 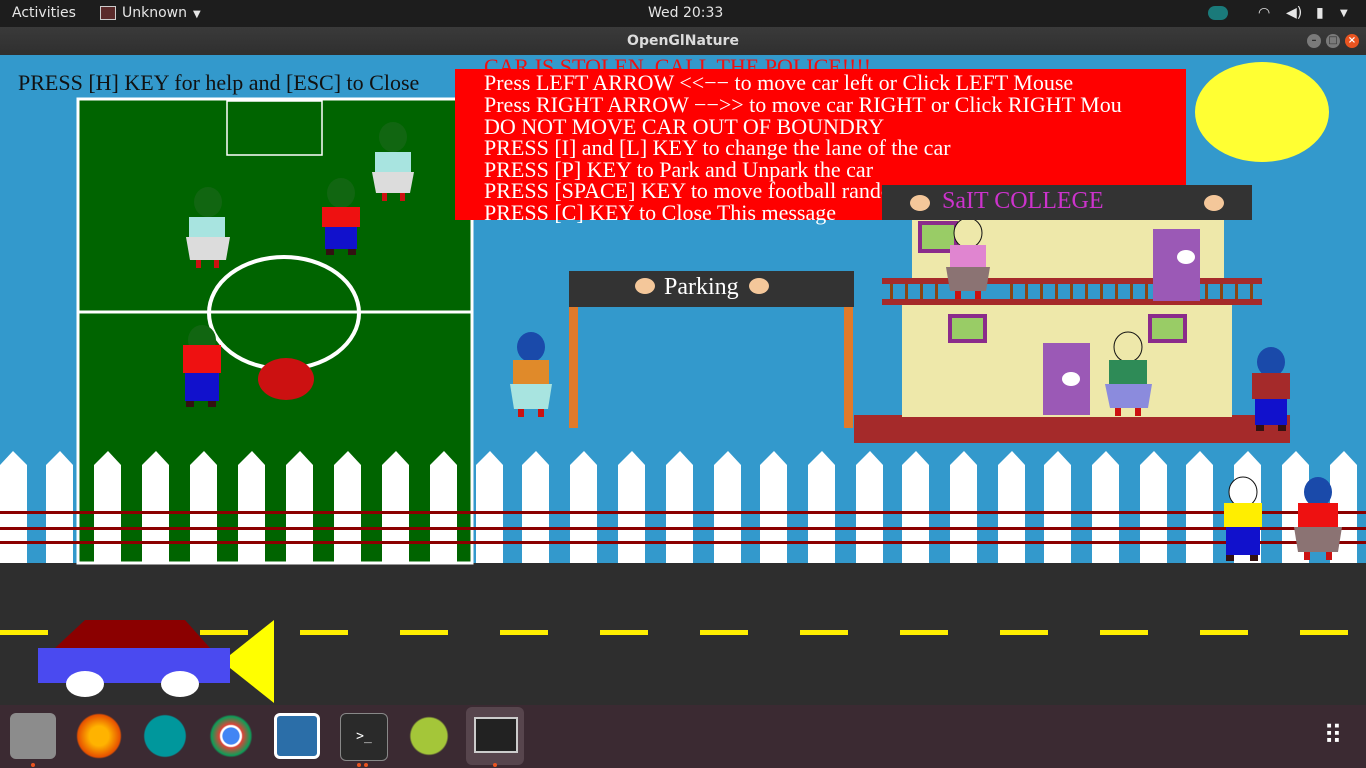 I want to click on chevron-down-icon: ▼, so click(x=197, y=14).